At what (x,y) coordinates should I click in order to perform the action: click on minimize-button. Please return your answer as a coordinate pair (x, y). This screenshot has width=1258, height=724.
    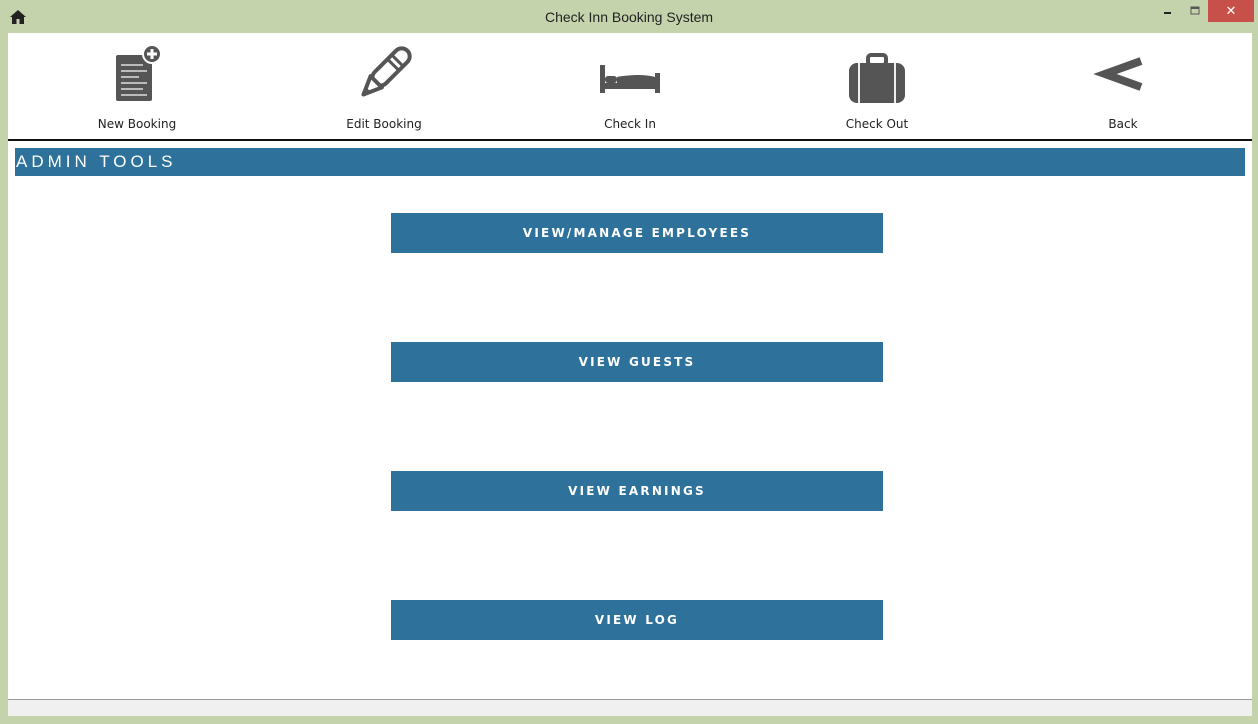
    Looking at the image, I should click on (1168, 11).